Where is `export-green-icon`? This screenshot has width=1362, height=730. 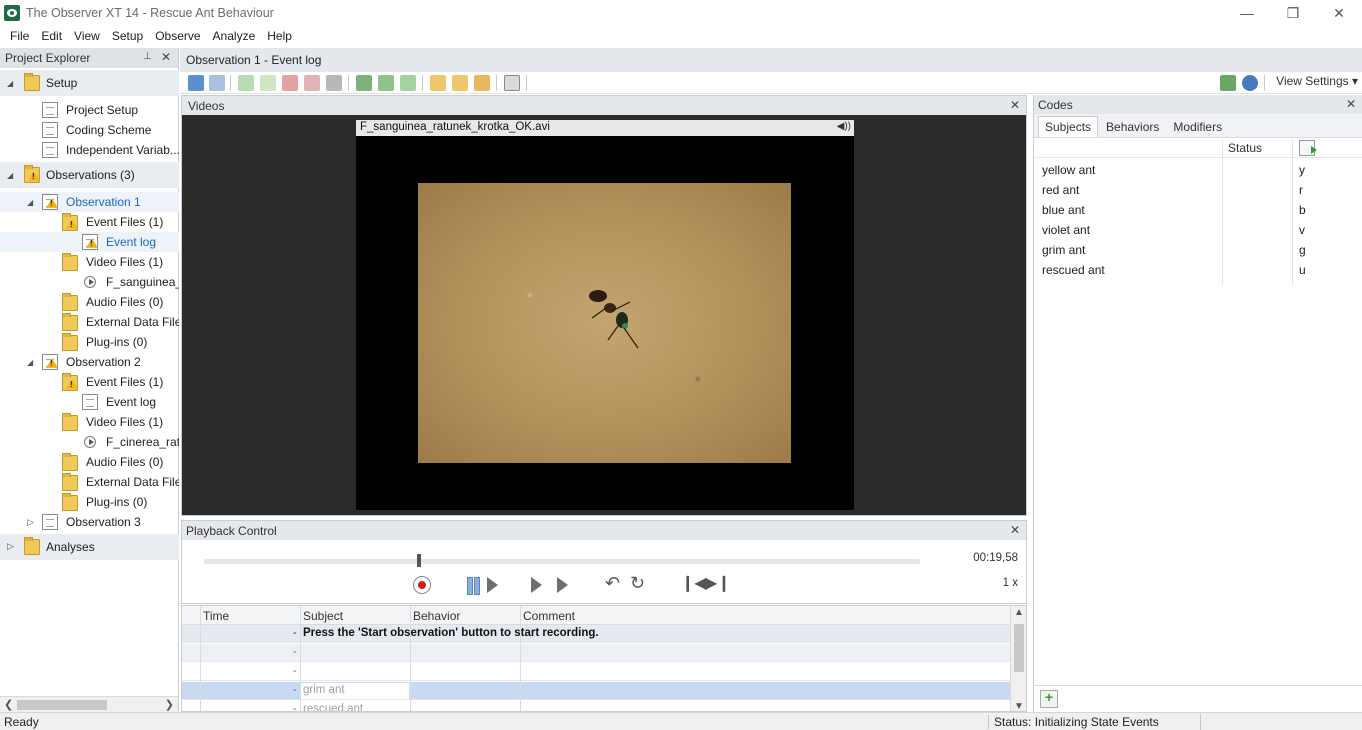 export-green-icon is located at coordinates (1228, 83).